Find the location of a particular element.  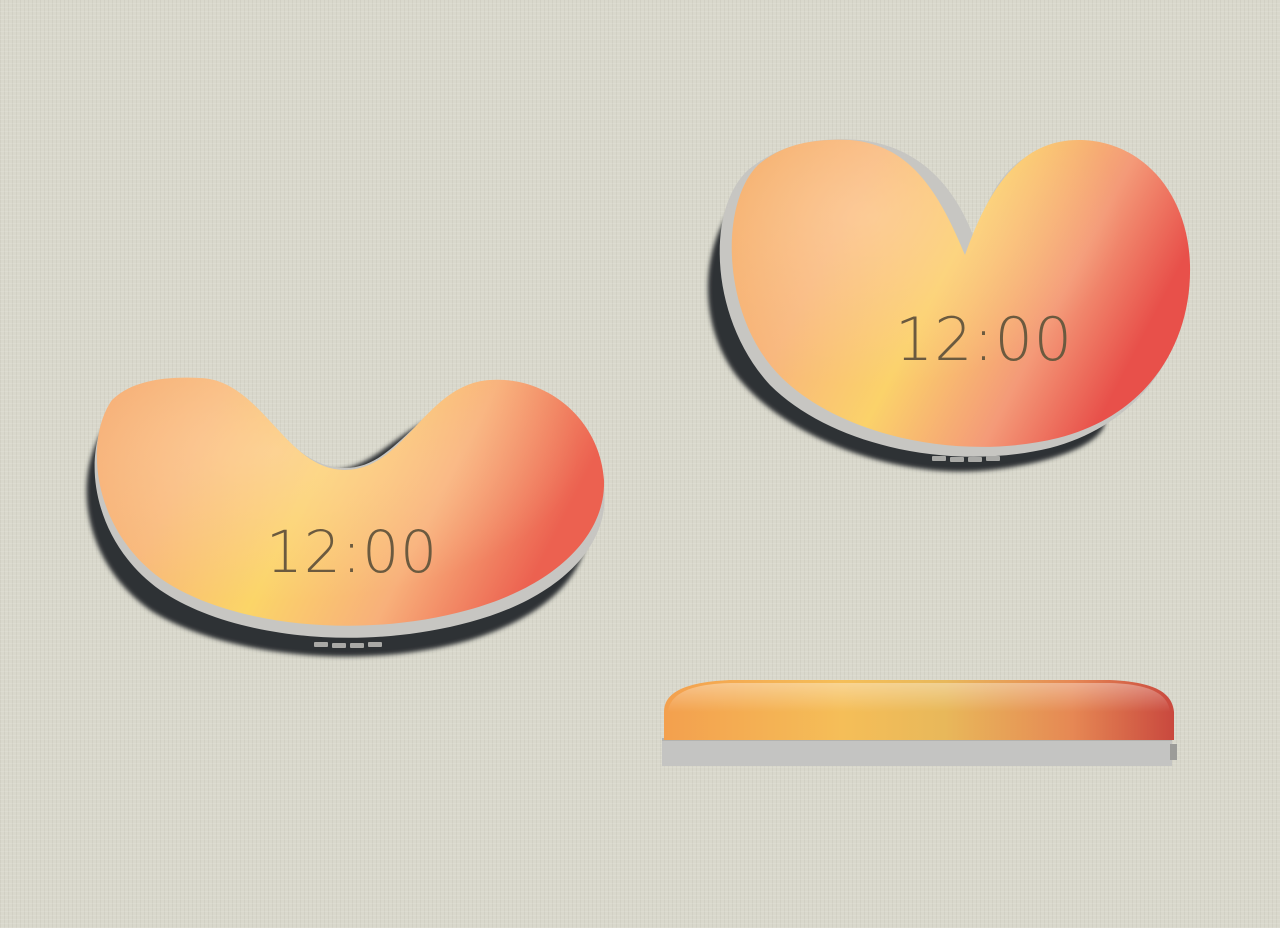

clock-right-angled-view: 12:00 is located at coordinates (949, 305).